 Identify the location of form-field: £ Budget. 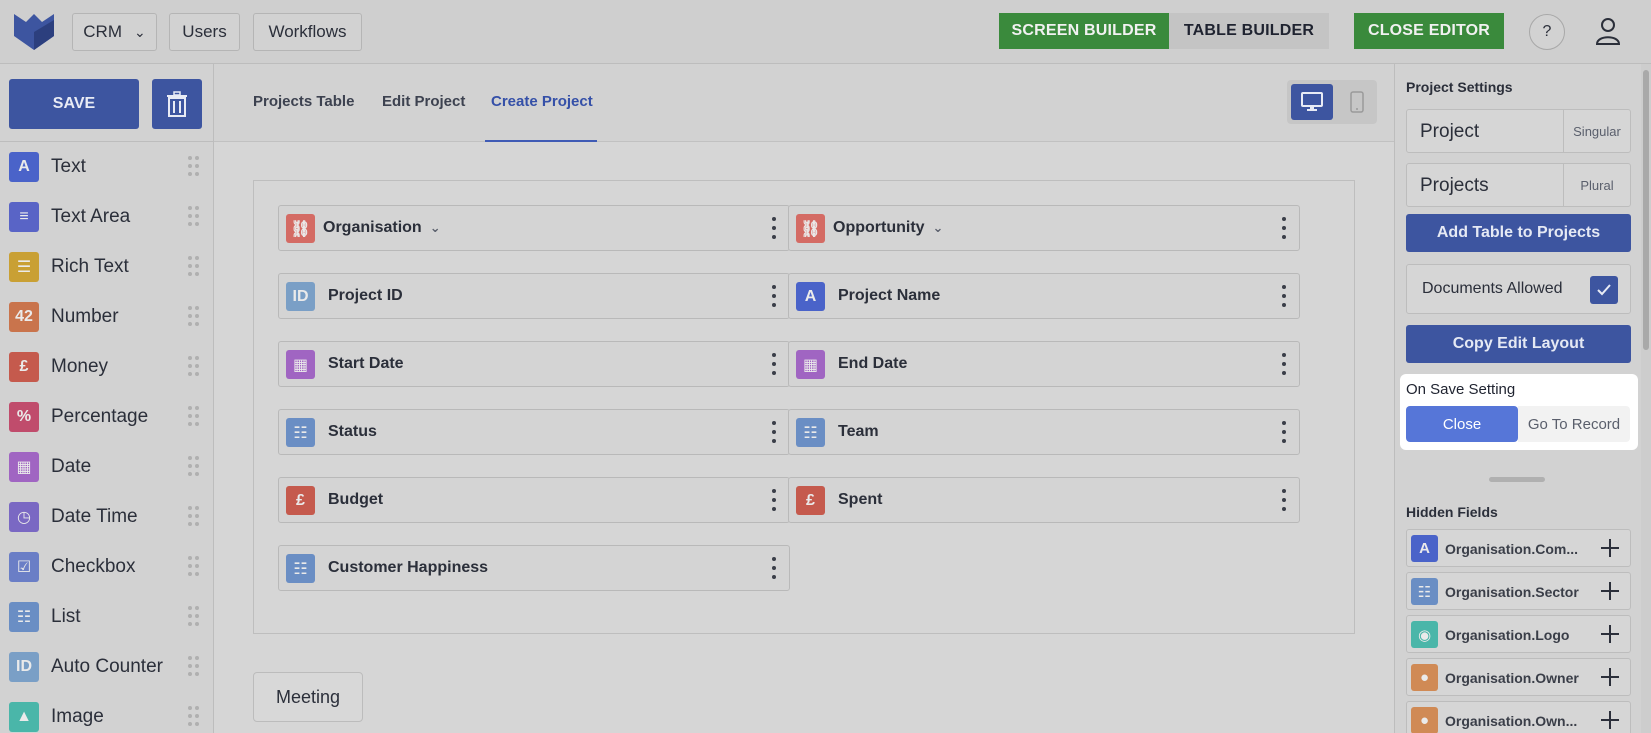
(534, 500).